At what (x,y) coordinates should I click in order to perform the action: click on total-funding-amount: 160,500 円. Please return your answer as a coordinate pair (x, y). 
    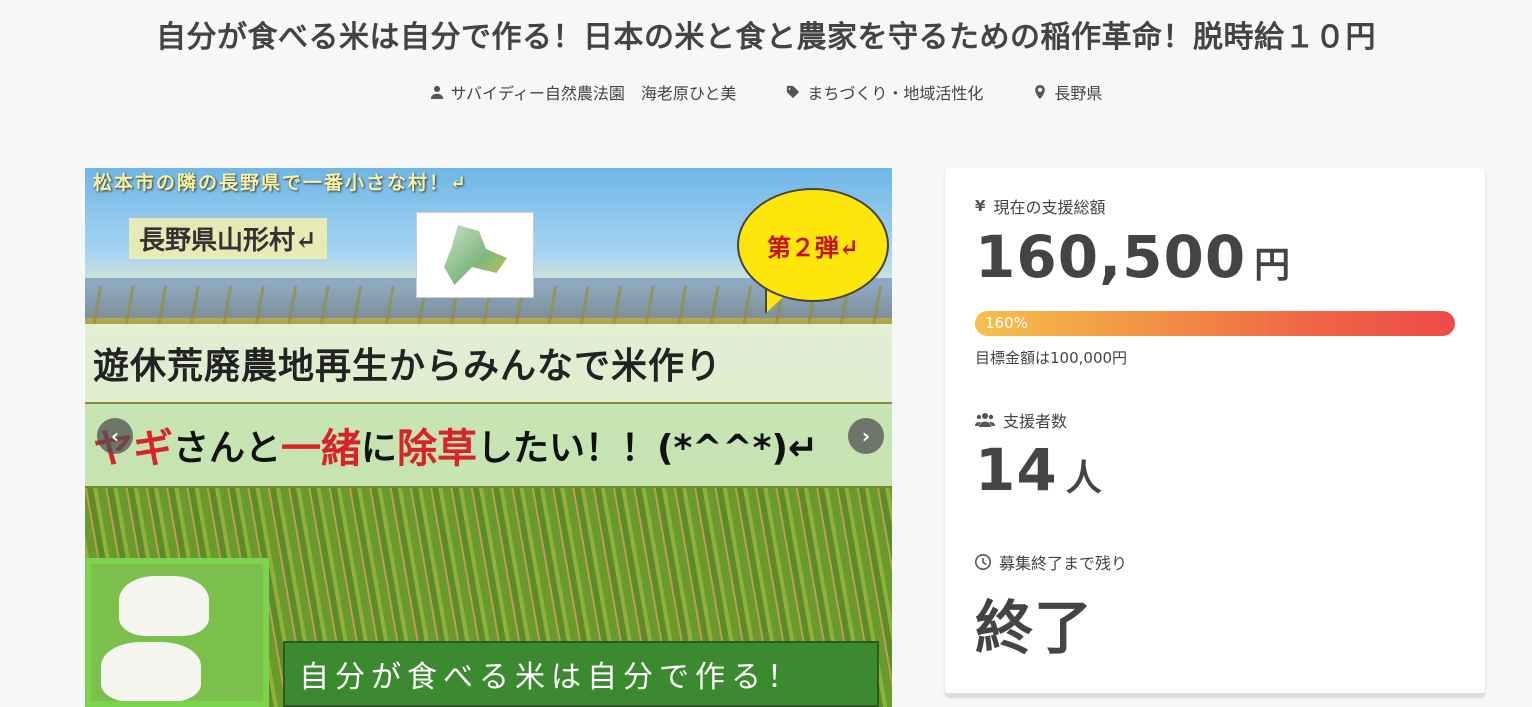
    Looking at the image, I should click on (1132, 257).